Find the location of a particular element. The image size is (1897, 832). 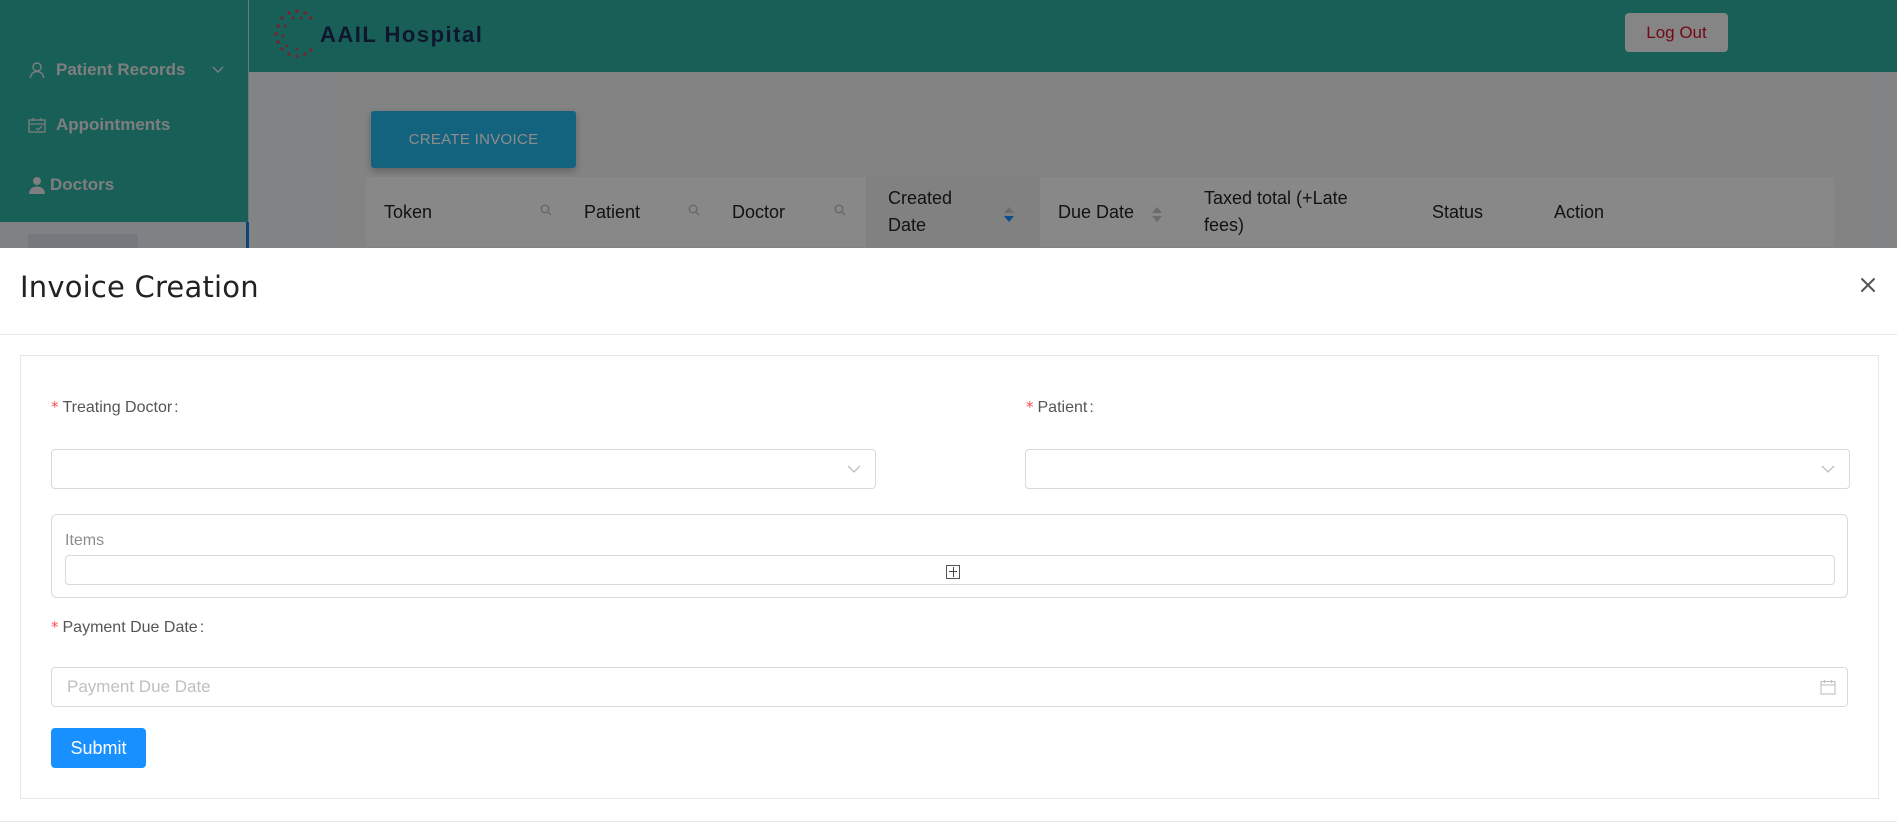

payment-due-date-label: * Payment Due Date: is located at coordinates (127, 627).